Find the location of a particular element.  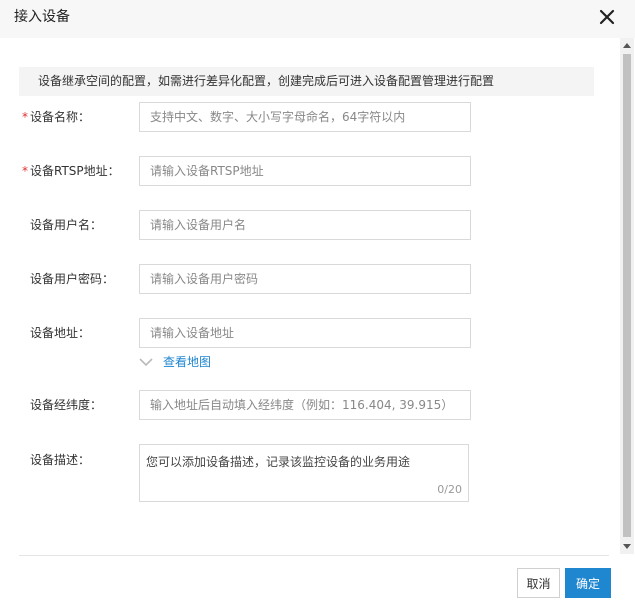

inherit-notice: 设备继承空间的配置，如需进行差异化配置，创建完成后可进入设备配置管理进行配置 is located at coordinates (306, 81).